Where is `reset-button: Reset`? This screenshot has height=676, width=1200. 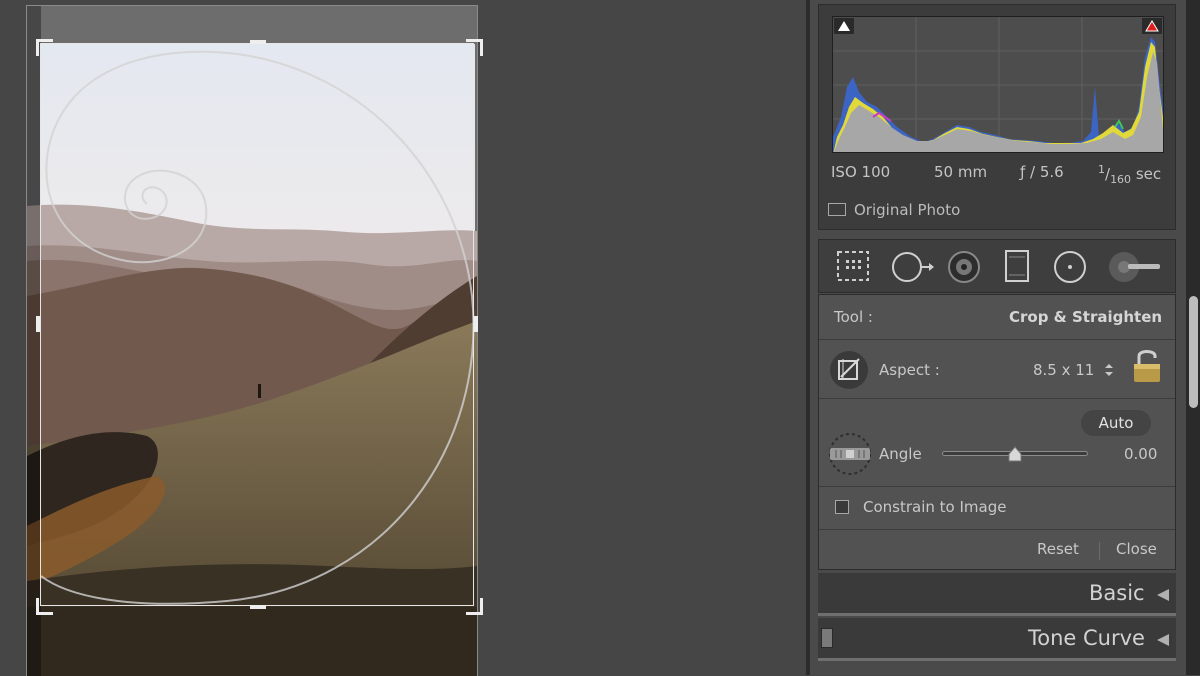 reset-button: Reset is located at coordinates (1058, 549).